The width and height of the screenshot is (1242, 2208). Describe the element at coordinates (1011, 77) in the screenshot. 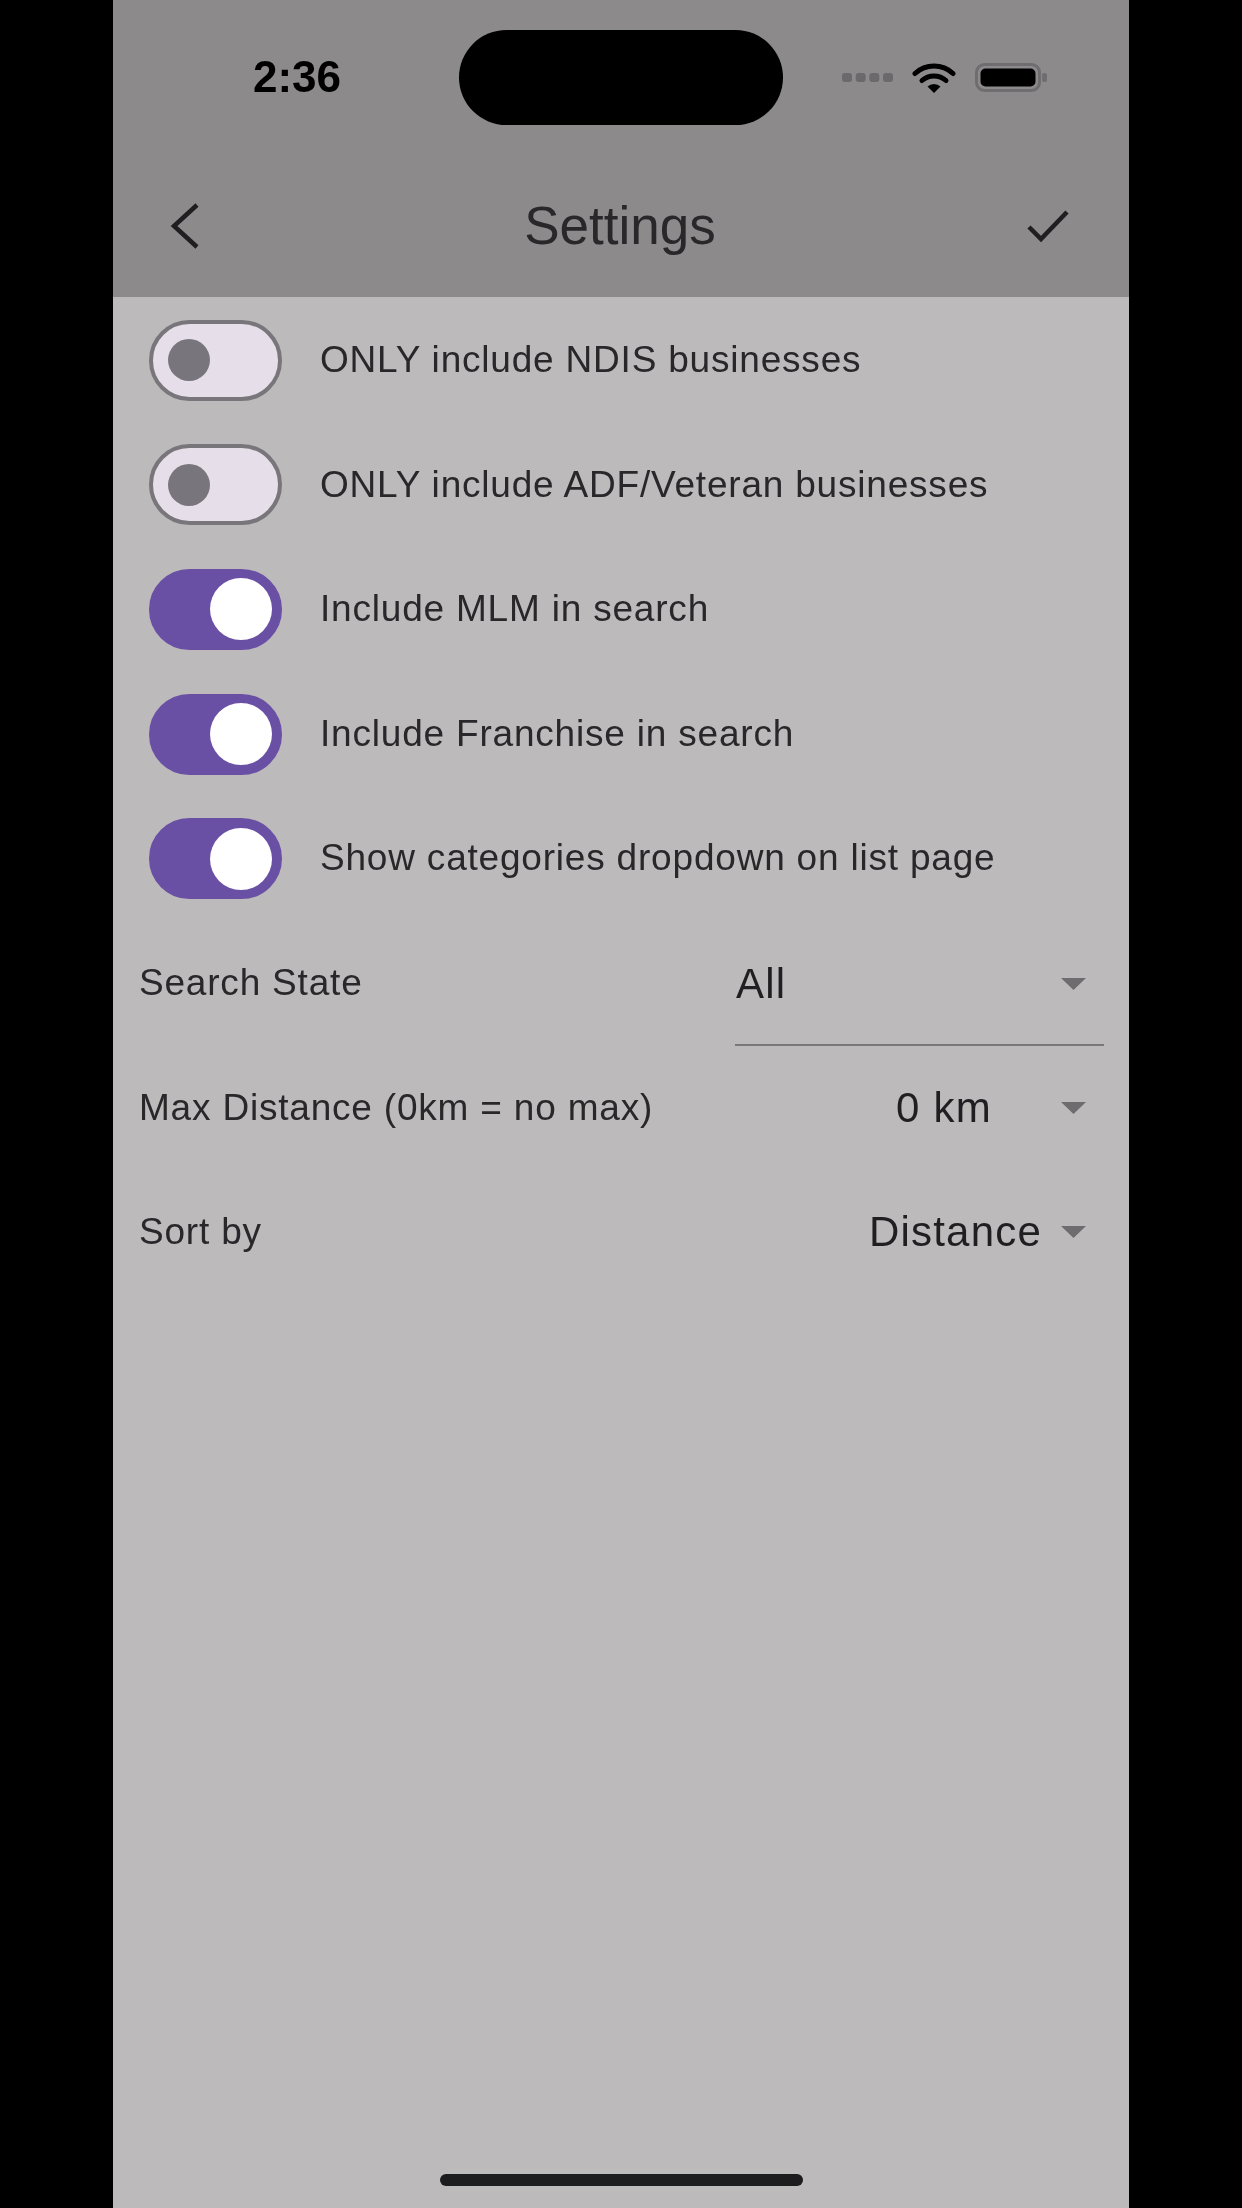

I see `battery-icon` at that location.